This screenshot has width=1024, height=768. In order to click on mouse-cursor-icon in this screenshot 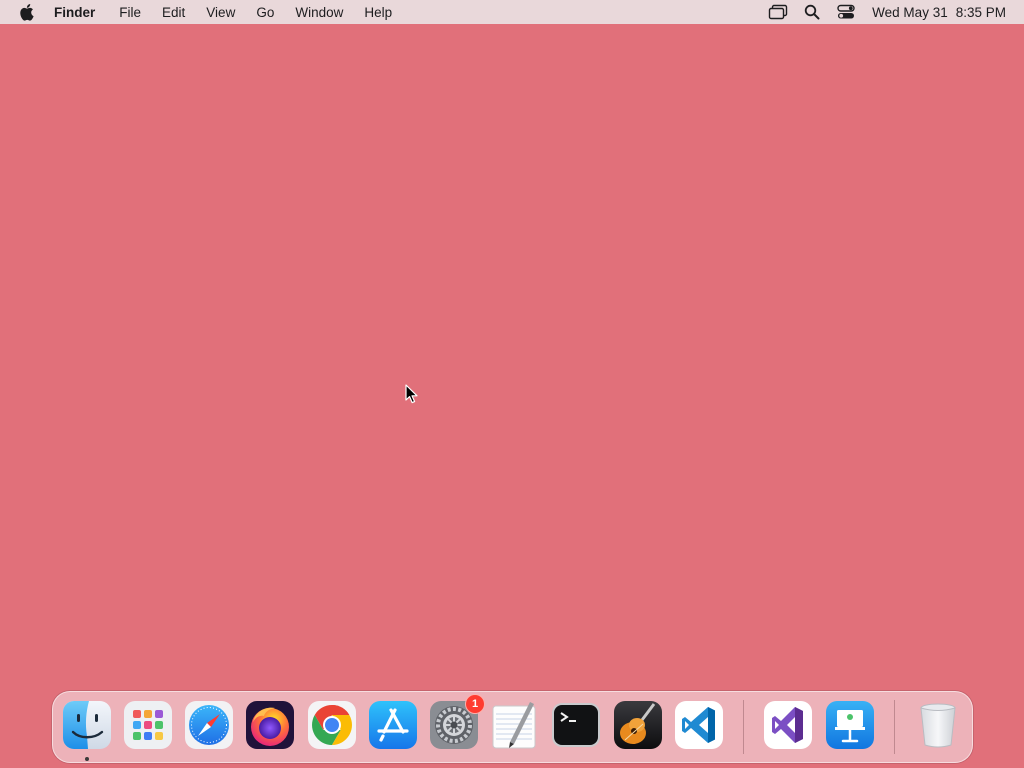, I will do `click(412, 394)`.